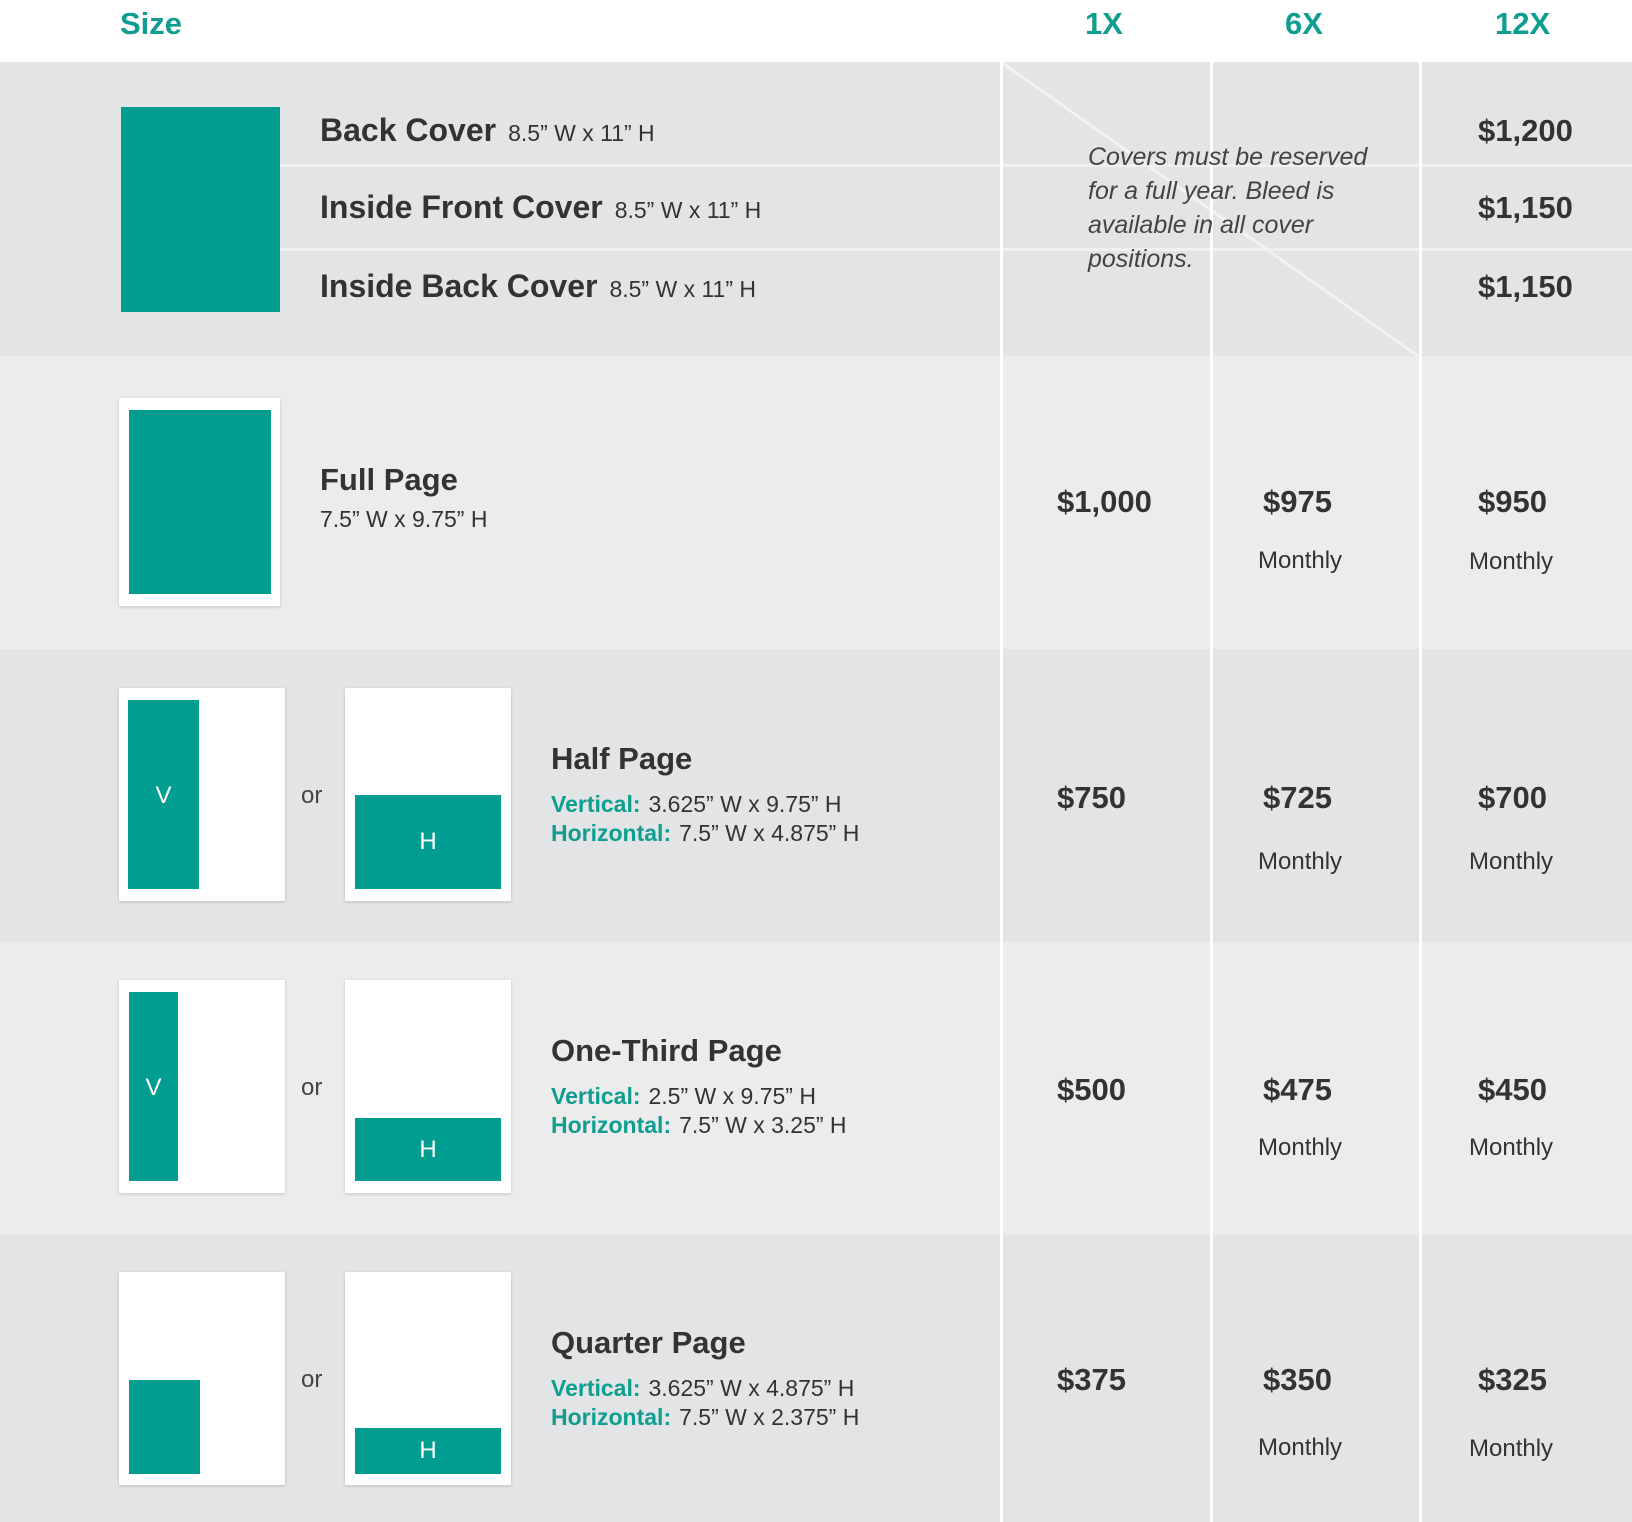  I want to click on quarter-page-price-1x: $375, so click(1091, 1379).